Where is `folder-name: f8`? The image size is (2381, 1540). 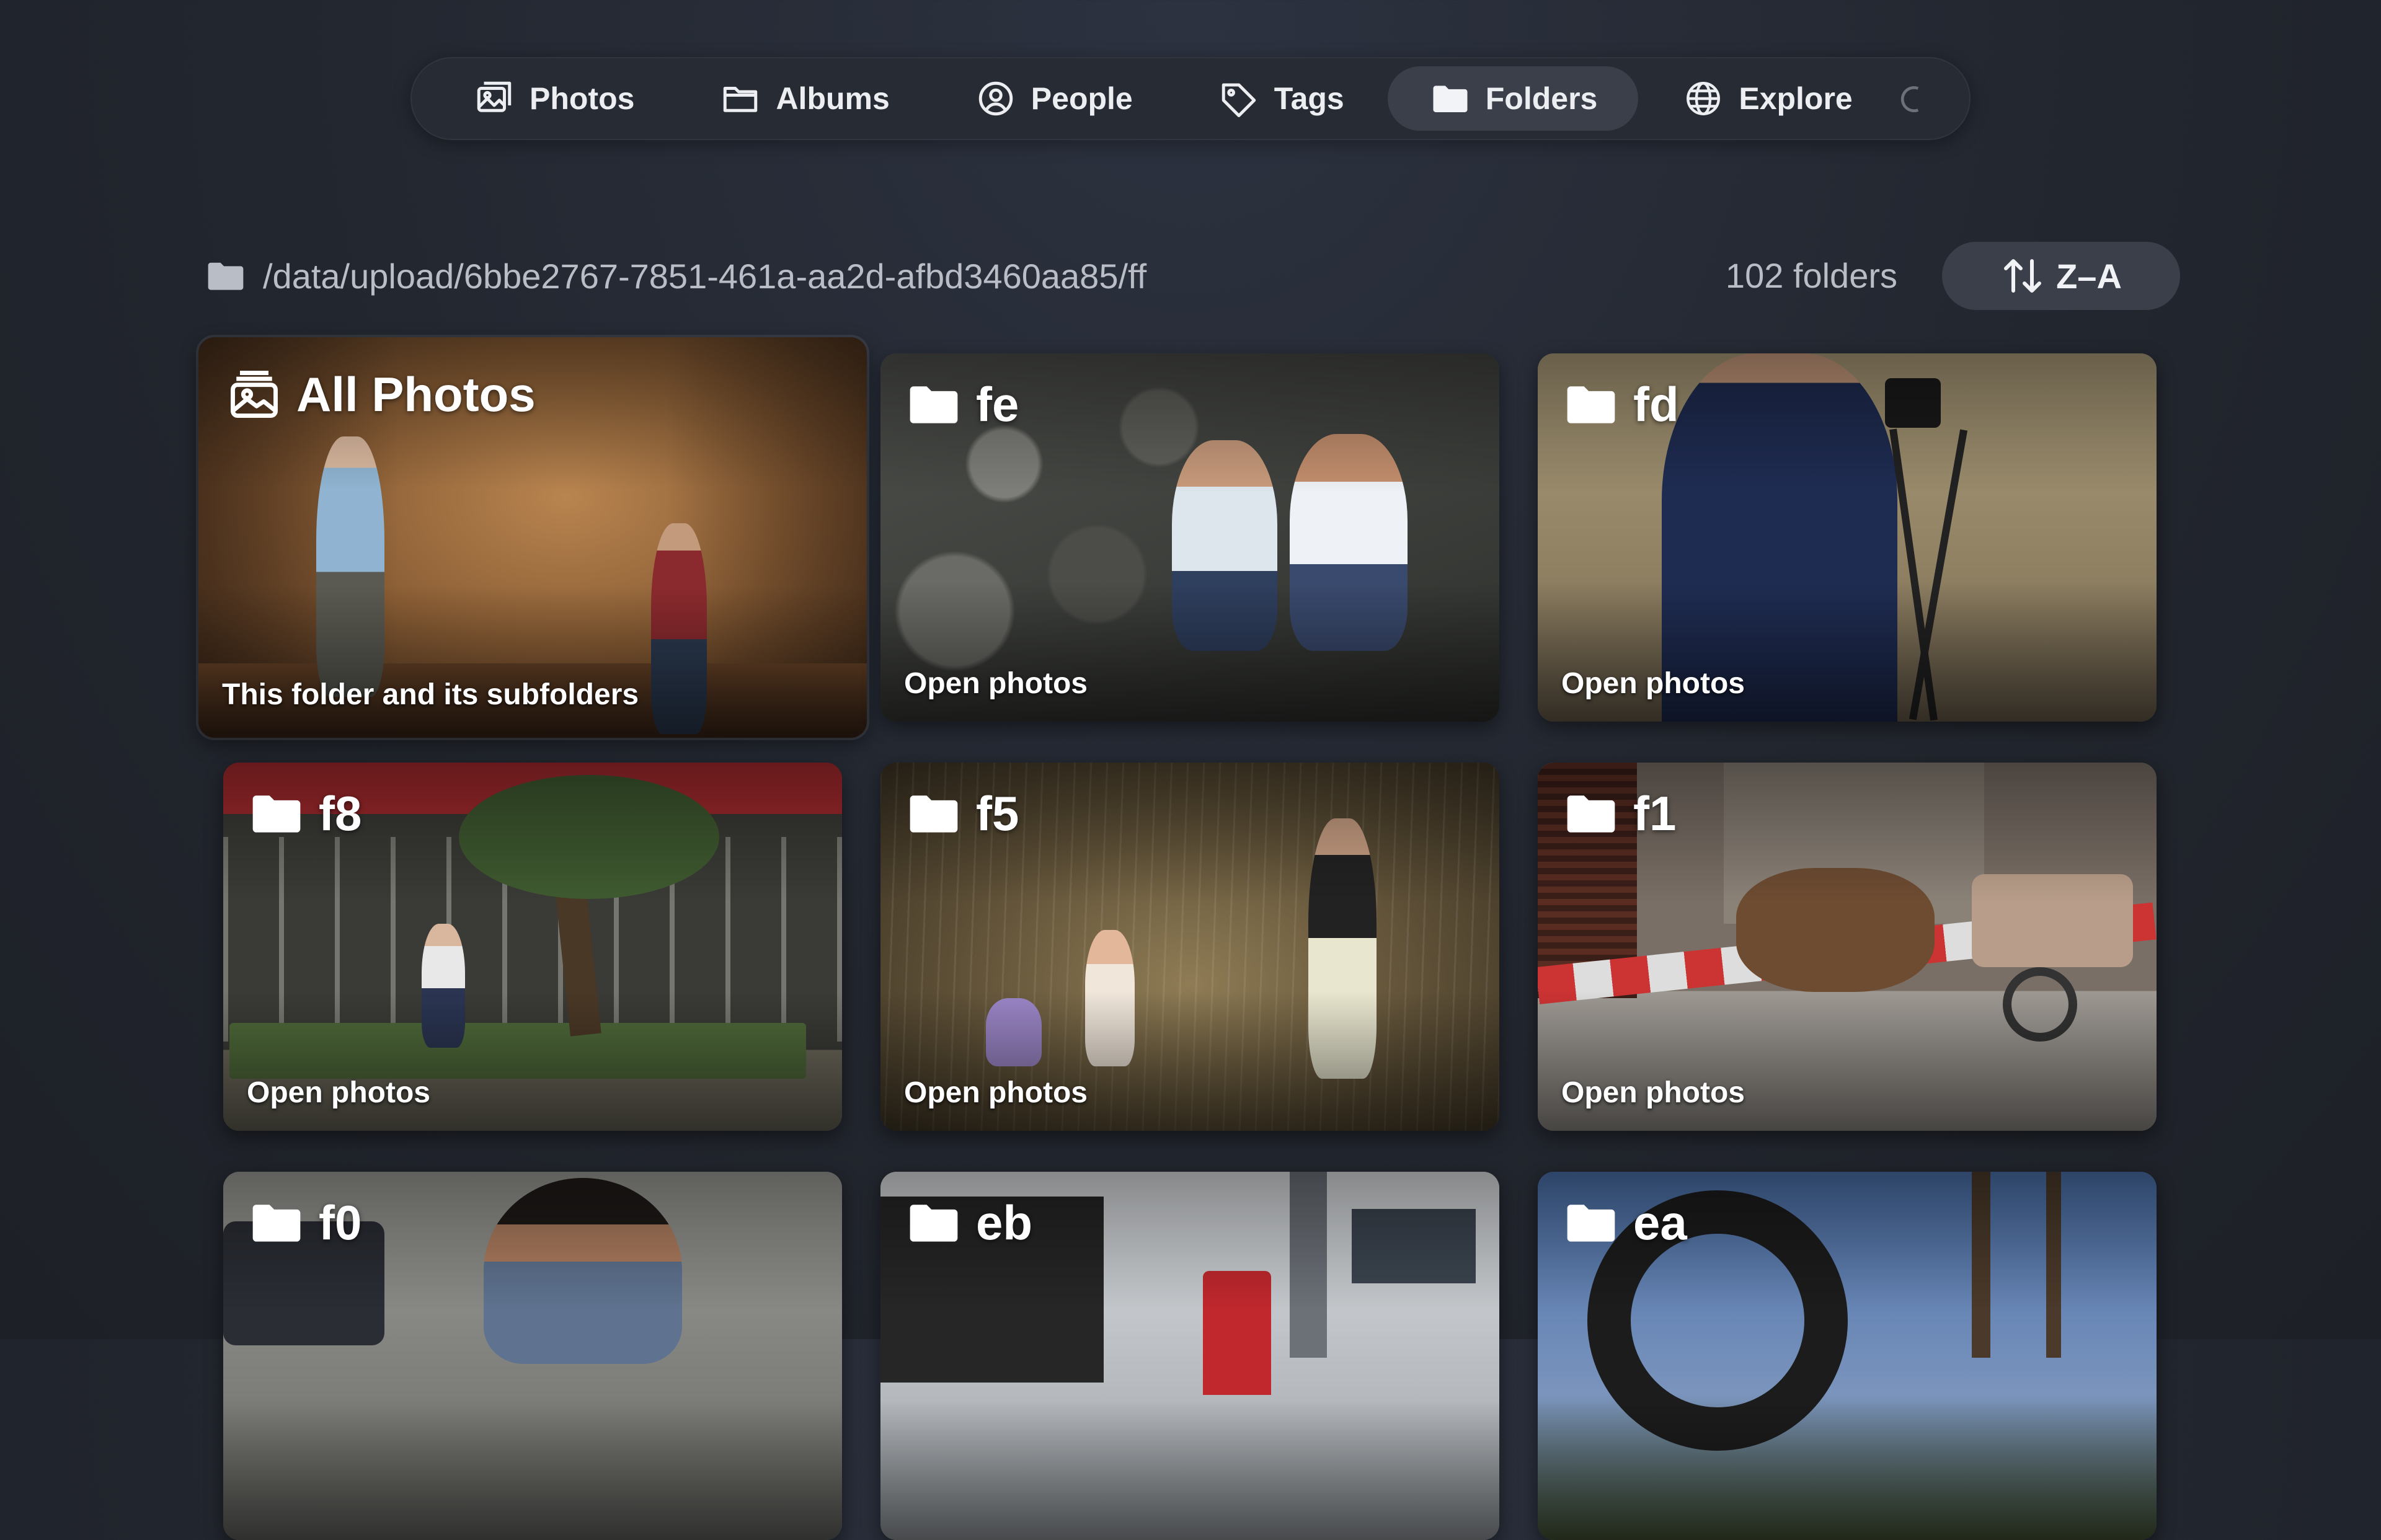 folder-name: f8 is located at coordinates (340, 813).